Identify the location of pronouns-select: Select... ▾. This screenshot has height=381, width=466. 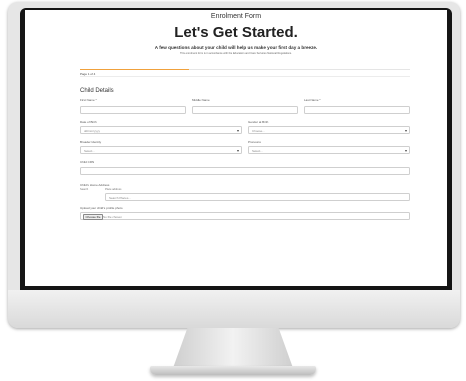
(329, 150).